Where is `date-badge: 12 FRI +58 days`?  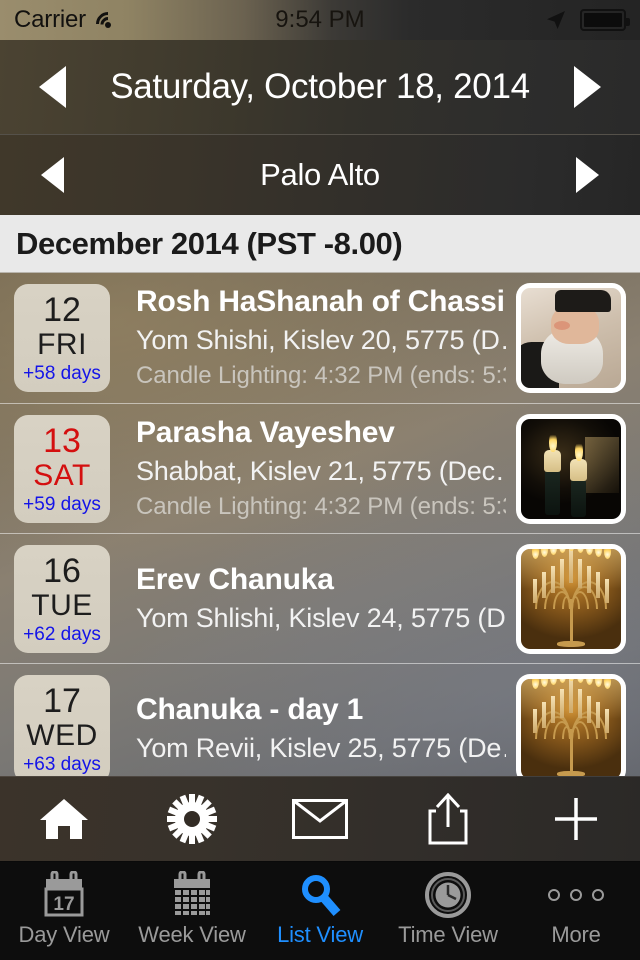
date-badge: 12 FRI +58 days is located at coordinates (62, 338).